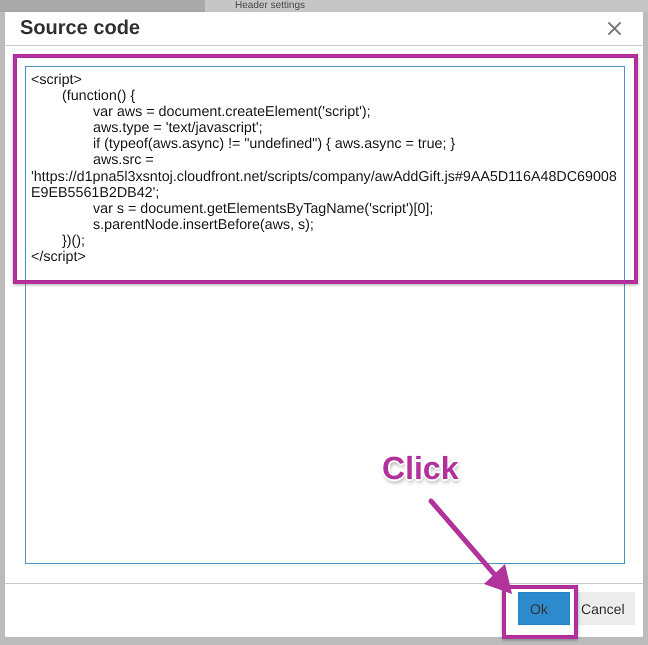  Describe the element at coordinates (614, 28) in the screenshot. I see `close-icon` at that location.